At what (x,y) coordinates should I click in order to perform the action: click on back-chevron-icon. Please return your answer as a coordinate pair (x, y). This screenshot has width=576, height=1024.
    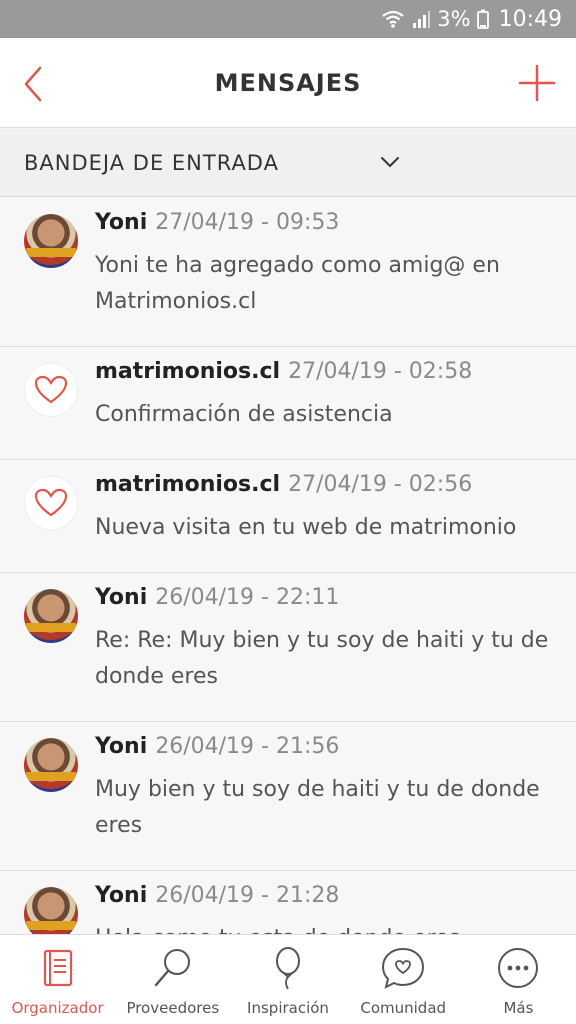
    Looking at the image, I should click on (33, 84).